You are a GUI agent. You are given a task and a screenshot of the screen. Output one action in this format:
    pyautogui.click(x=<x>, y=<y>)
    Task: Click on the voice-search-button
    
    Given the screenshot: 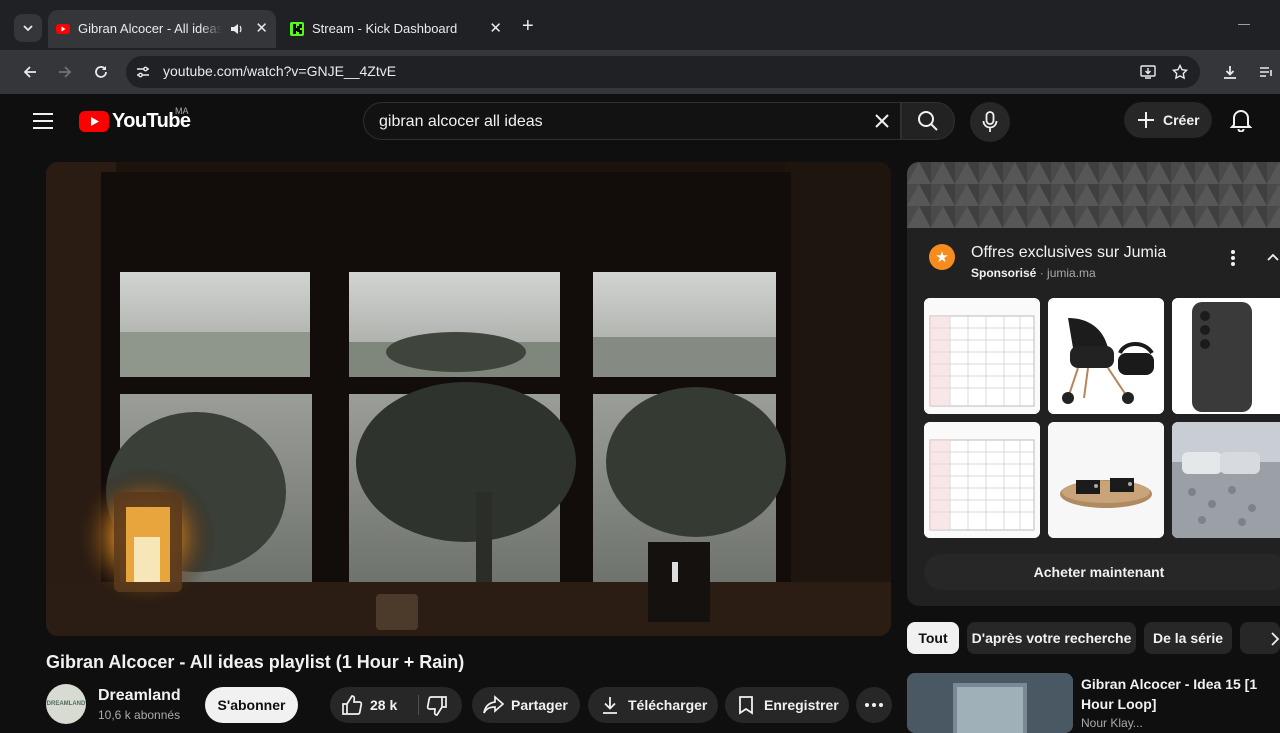 What is the action you would take?
    pyautogui.click(x=990, y=122)
    